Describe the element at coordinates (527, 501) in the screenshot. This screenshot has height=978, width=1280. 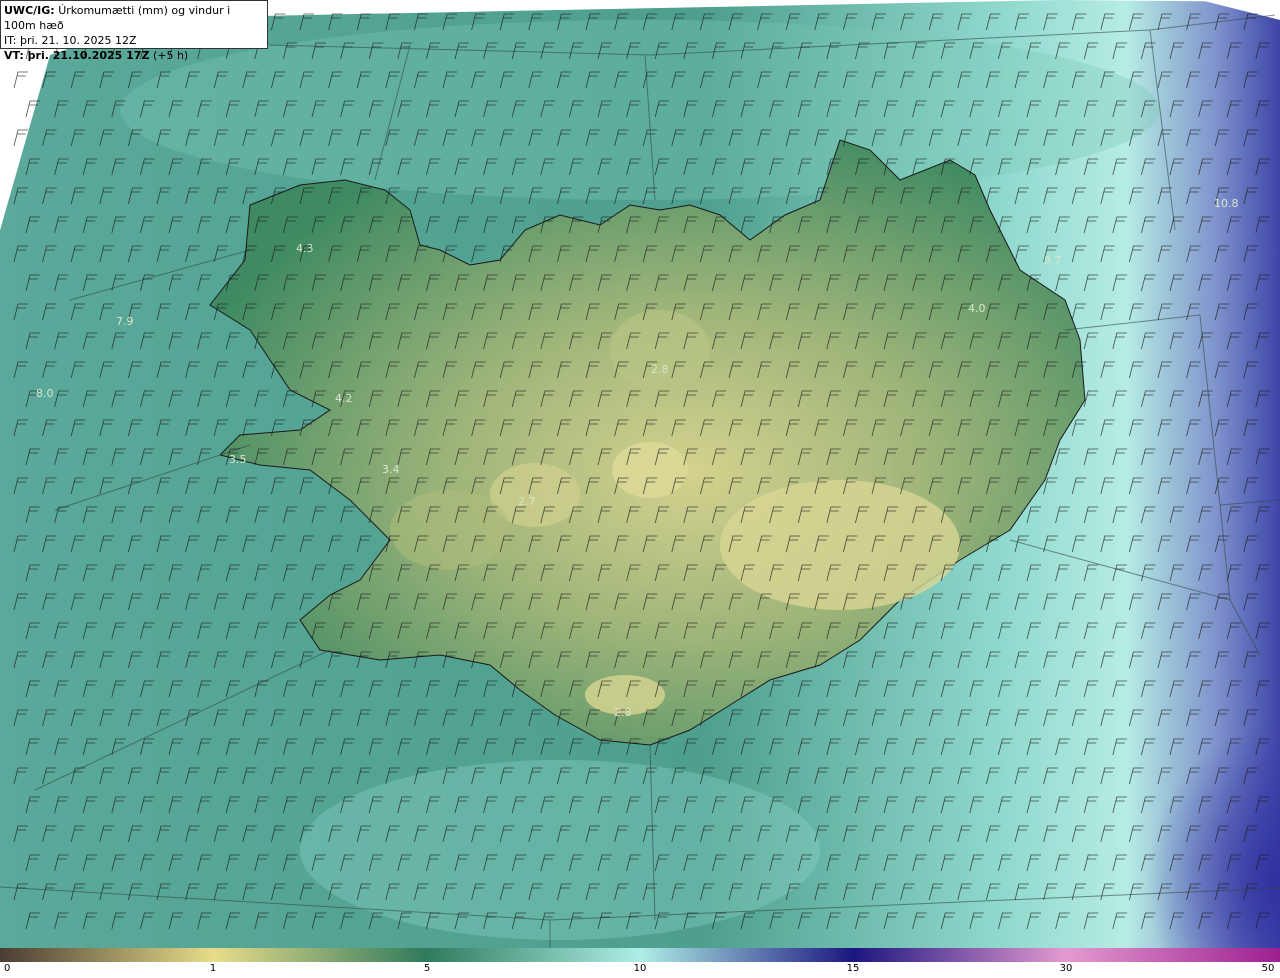
I see `precip-label: 2.7` at that location.